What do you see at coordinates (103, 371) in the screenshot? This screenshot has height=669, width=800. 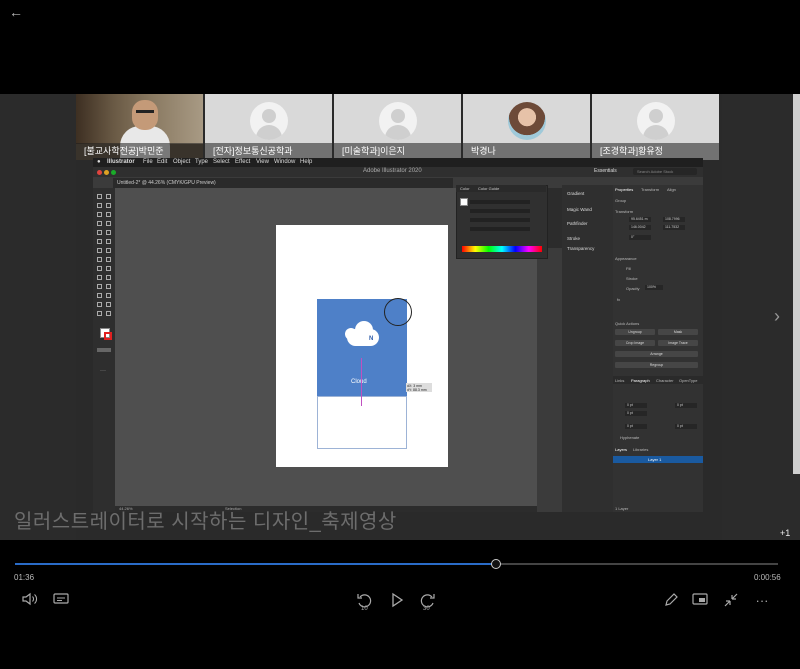 I see `more-tools-icon: ···` at bounding box center [103, 371].